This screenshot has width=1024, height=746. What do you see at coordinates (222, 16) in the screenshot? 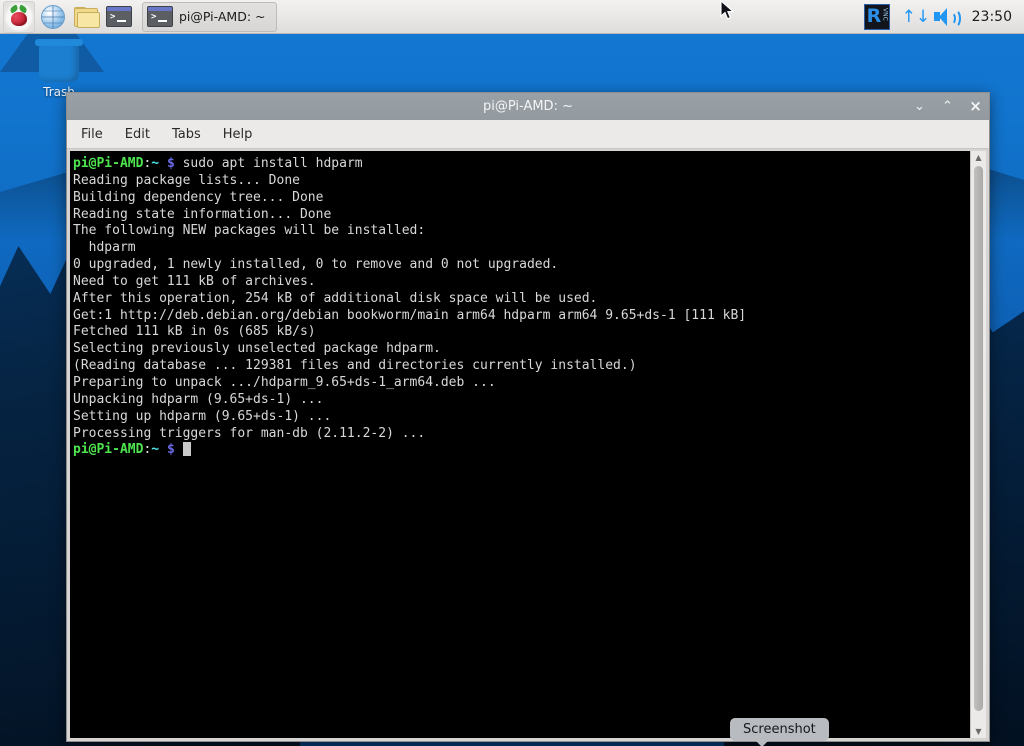
I see `taskbar-button-label: pi@Pi-AMD: ~` at bounding box center [222, 16].